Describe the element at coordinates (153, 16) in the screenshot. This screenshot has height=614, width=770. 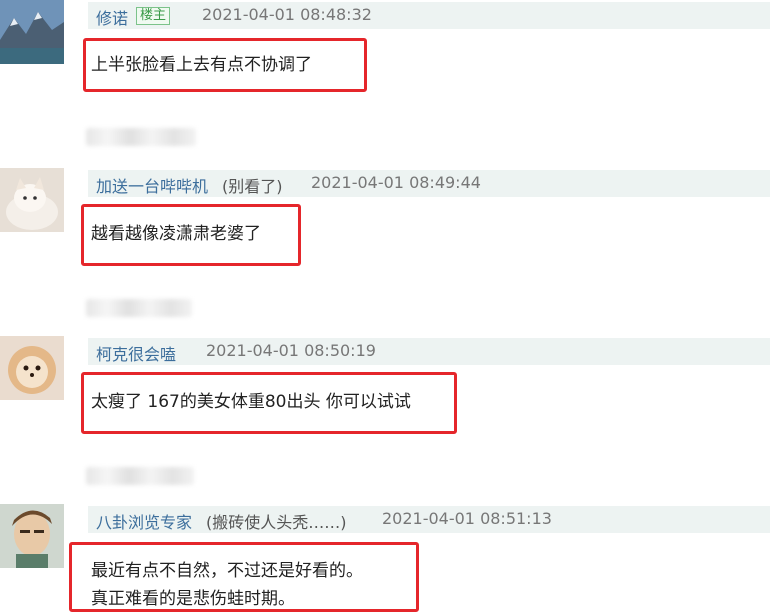
I see `owner-badge: 楼主` at that location.